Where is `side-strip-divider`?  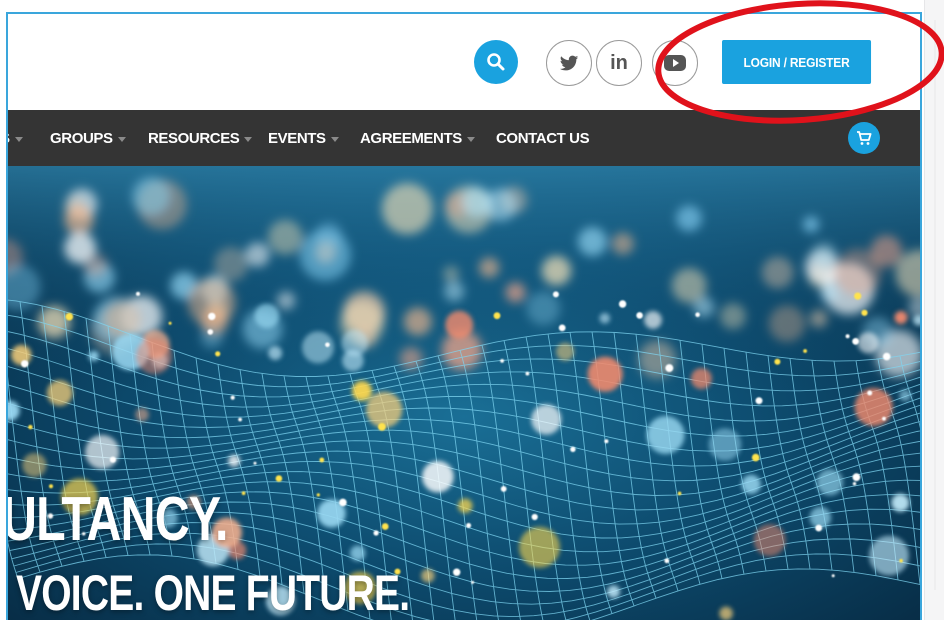
side-strip-divider is located at coordinates (935, 305).